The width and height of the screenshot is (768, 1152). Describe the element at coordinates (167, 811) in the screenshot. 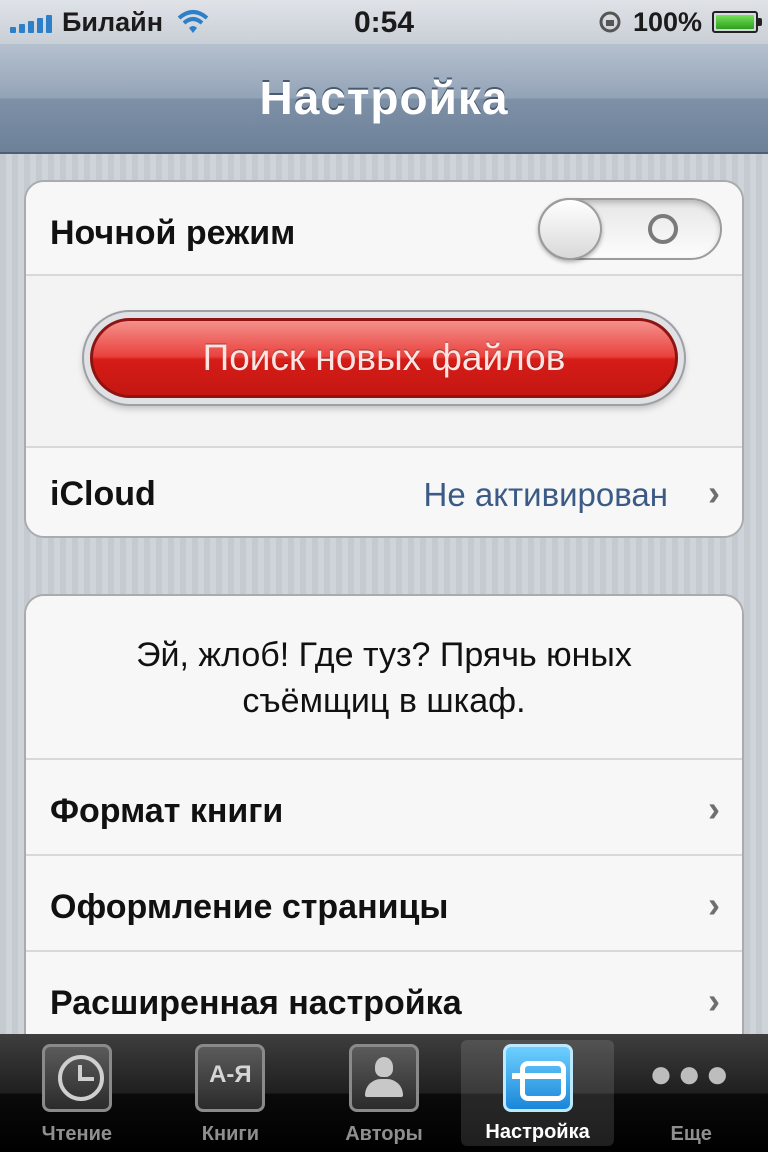

I see `book-format-label: Формат книги` at that location.